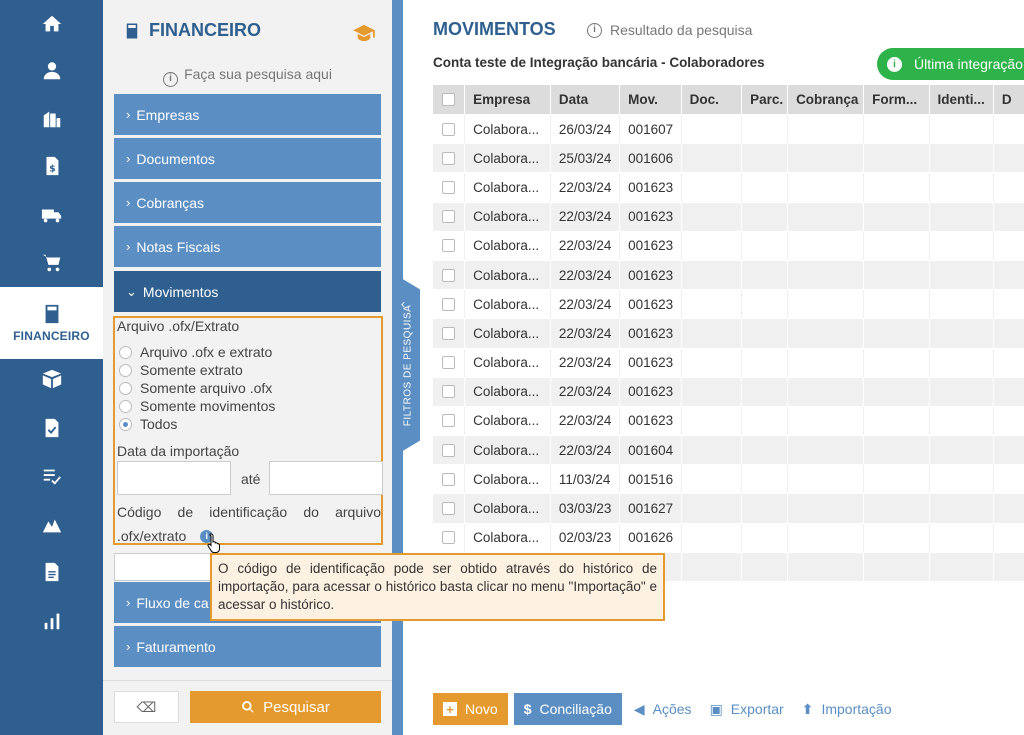 This screenshot has width=1024, height=735. Describe the element at coordinates (826, 99) in the screenshot. I see `column-header: Cobrança` at that location.